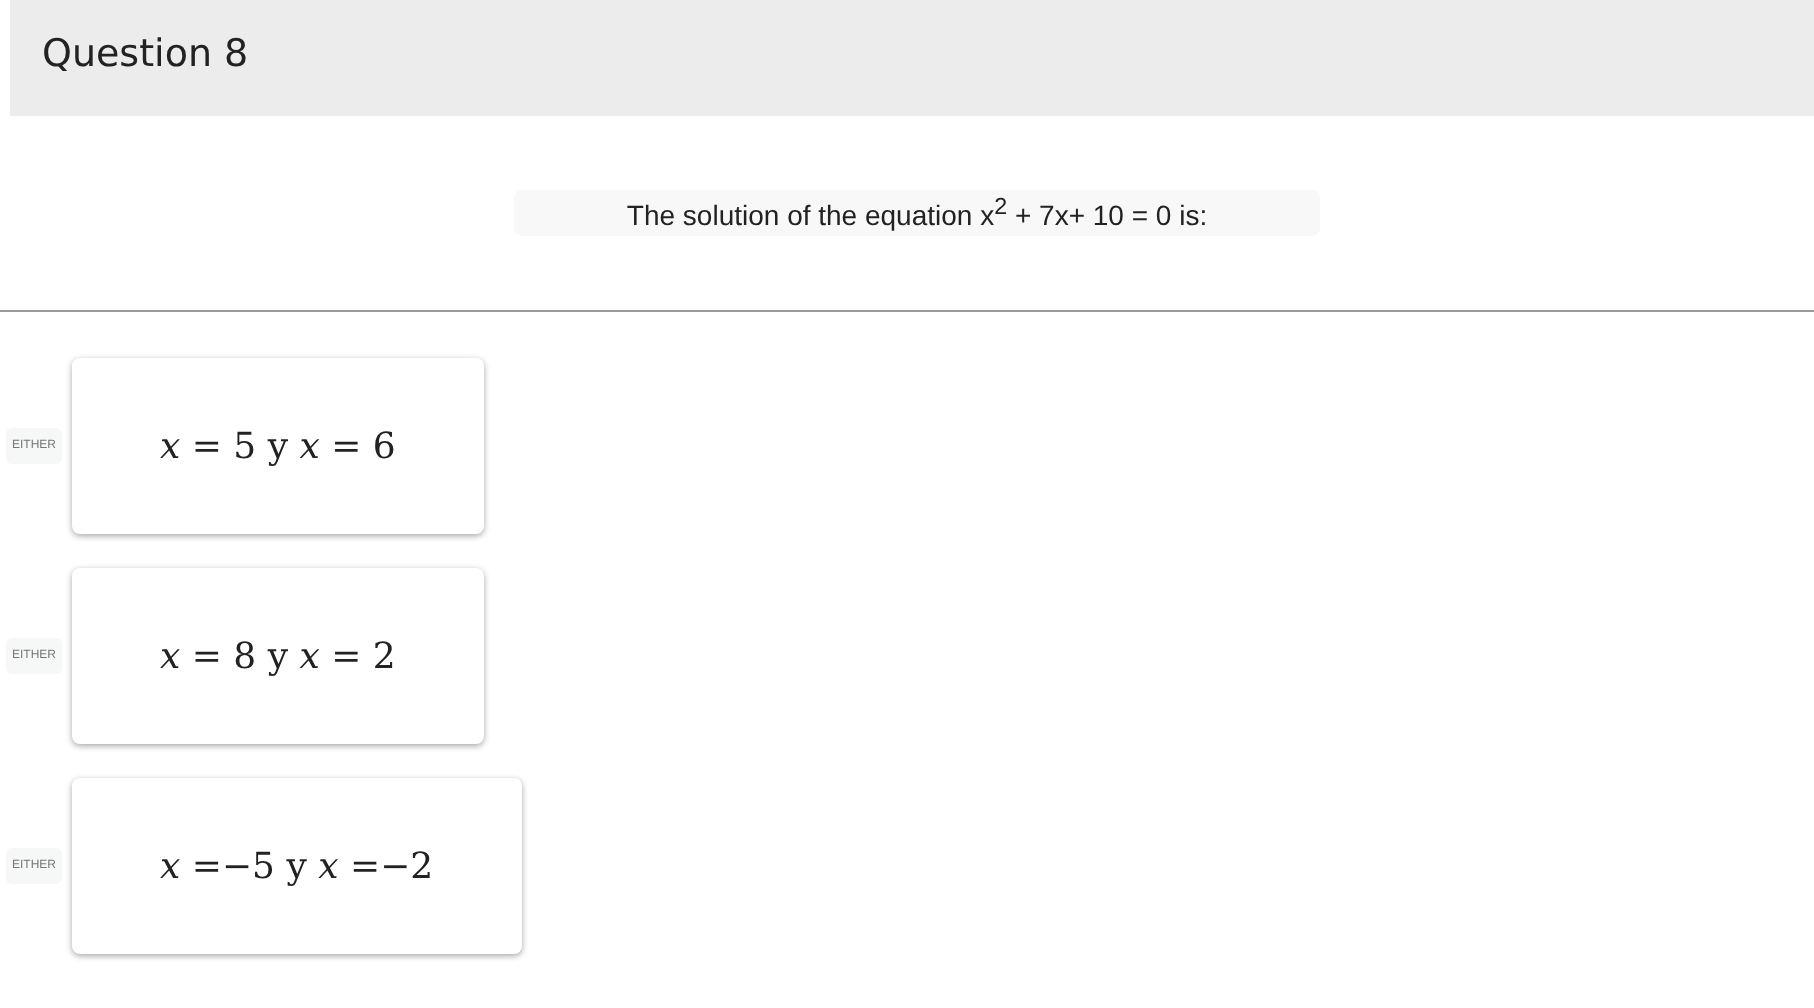 Image resolution: width=1814 pixels, height=1008 pixels. I want to click on answer-option: x = 5 y x = 6, so click(278, 446).